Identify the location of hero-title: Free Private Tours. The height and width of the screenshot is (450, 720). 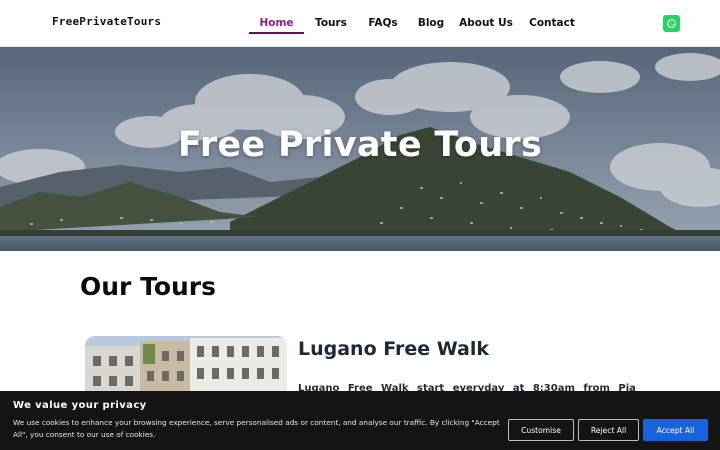
(360, 145).